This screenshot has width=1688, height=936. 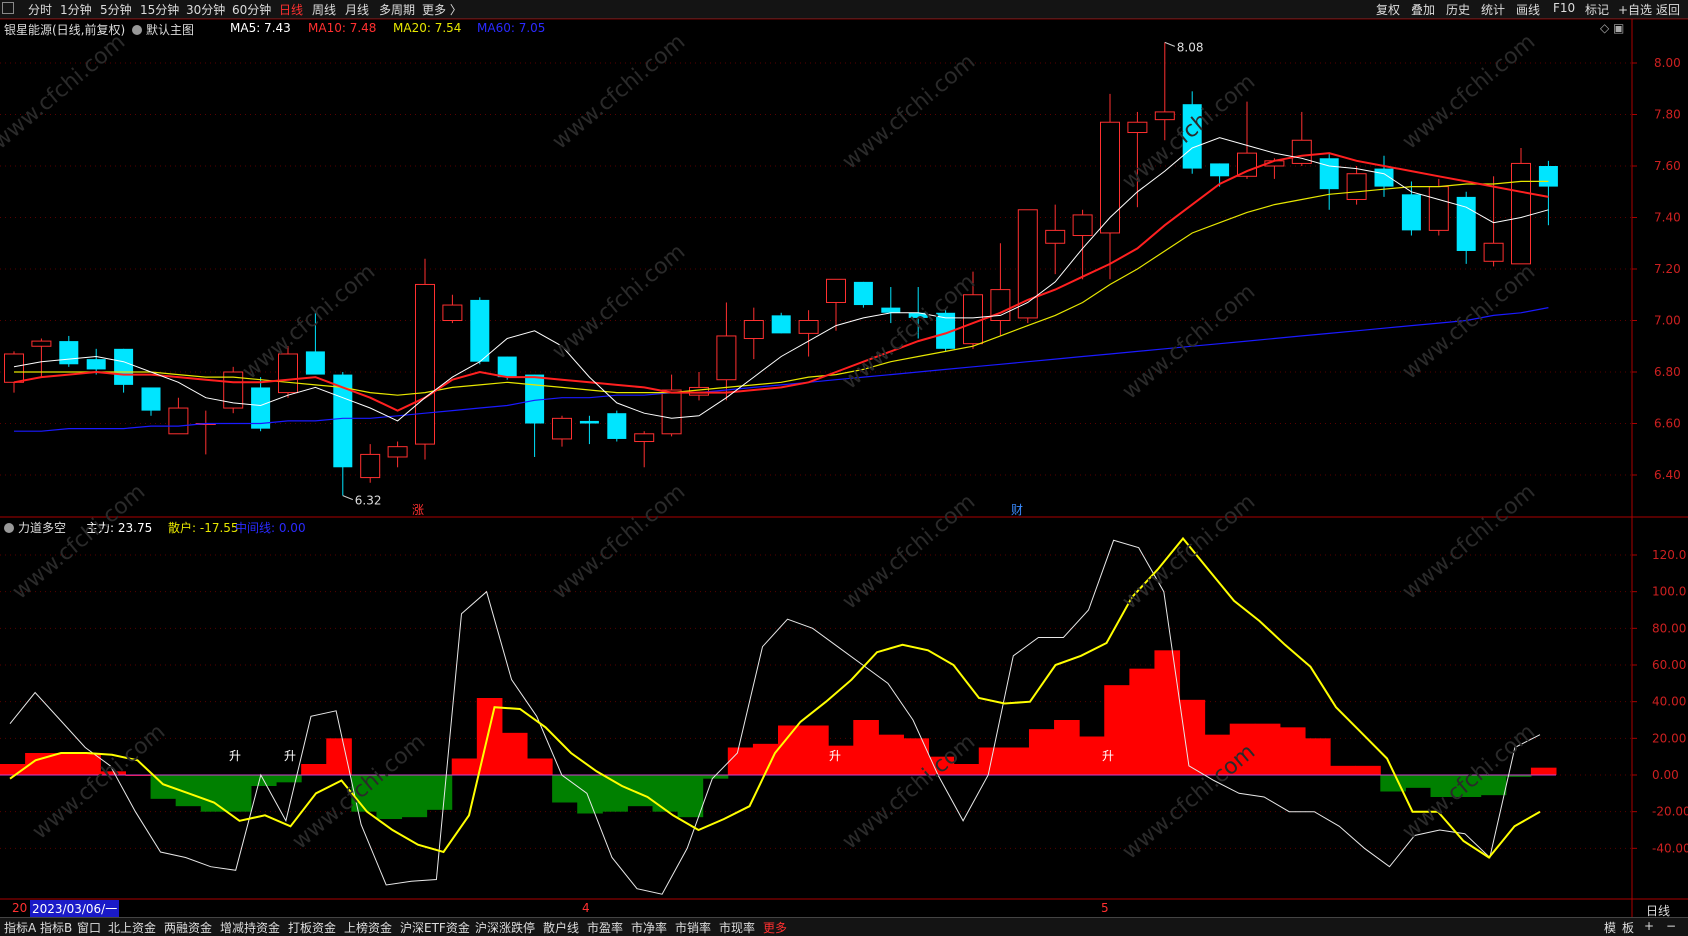 What do you see at coordinates (1665, 775) in the screenshot?
I see `sub-tick-label: 0.00` at bounding box center [1665, 775].